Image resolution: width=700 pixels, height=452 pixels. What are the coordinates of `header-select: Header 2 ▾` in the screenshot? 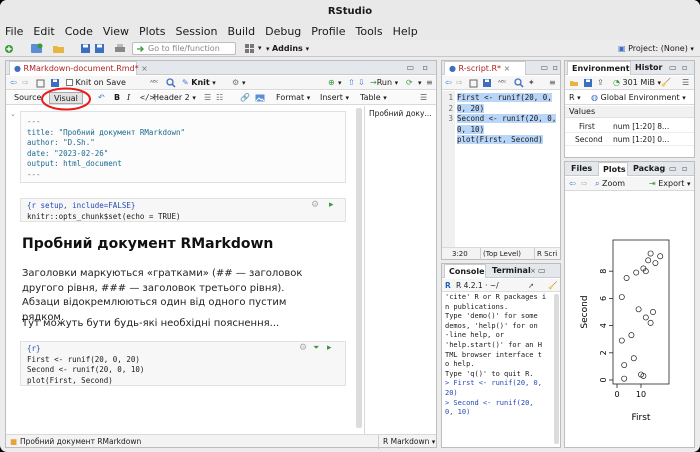 It's located at (174, 98).